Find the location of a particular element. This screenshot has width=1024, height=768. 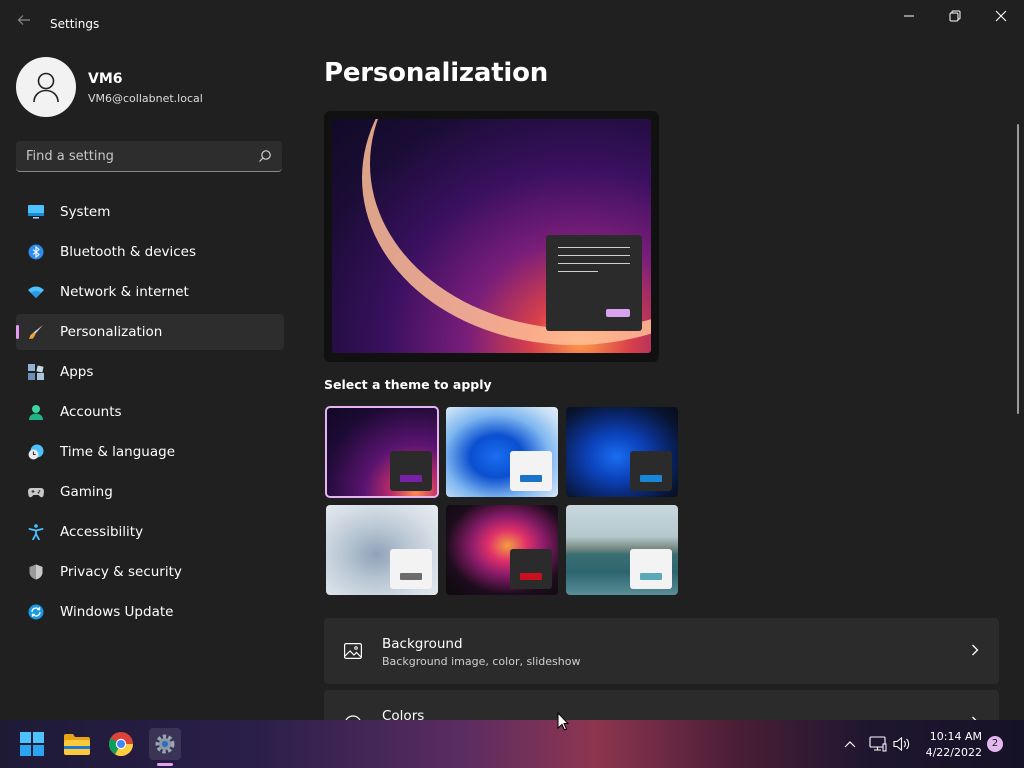

minimize-icon is located at coordinates (909, 16).